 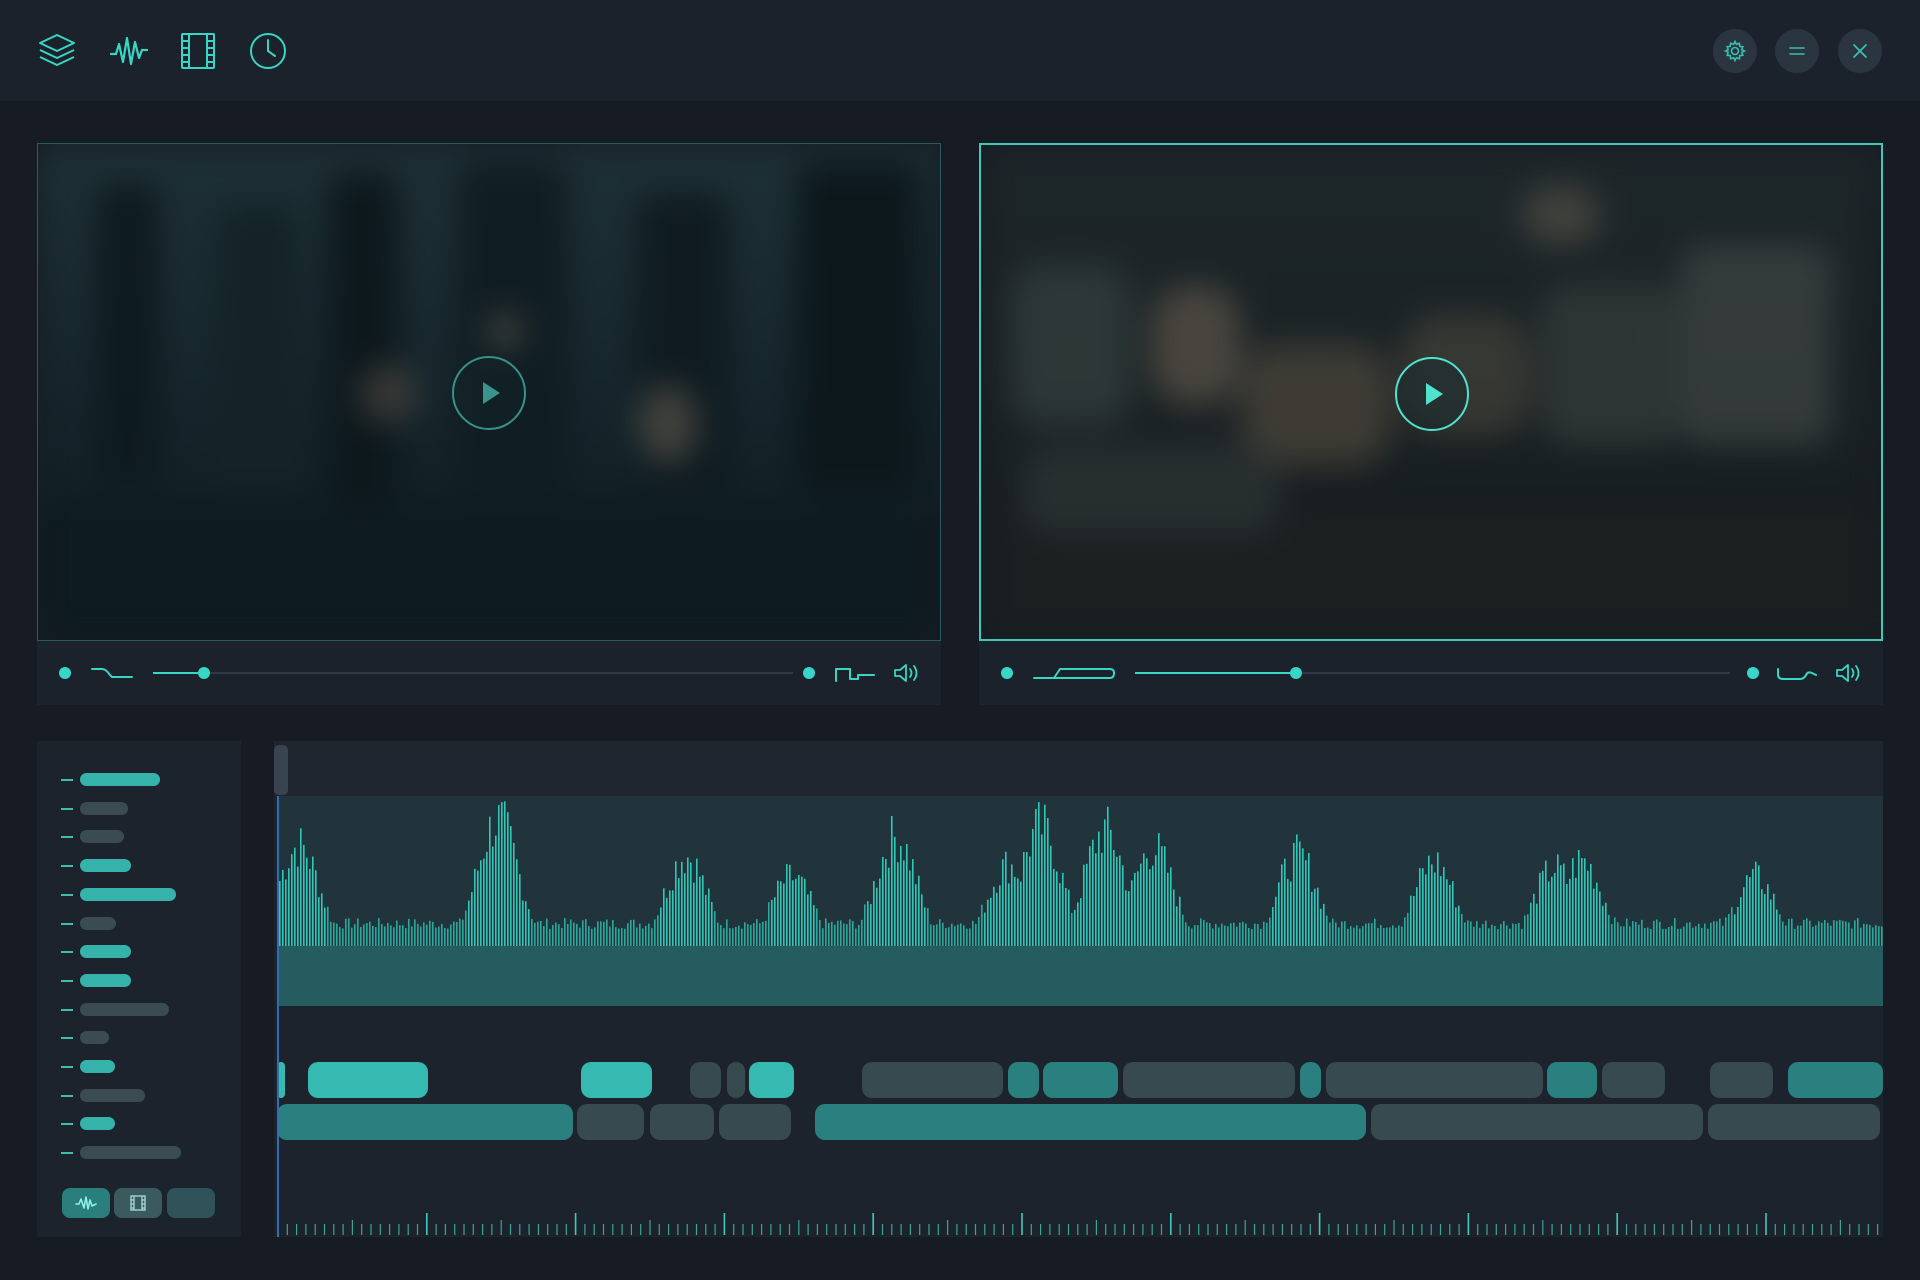 What do you see at coordinates (139, 989) in the screenshot?
I see `layer-list-panel` at bounding box center [139, 989].